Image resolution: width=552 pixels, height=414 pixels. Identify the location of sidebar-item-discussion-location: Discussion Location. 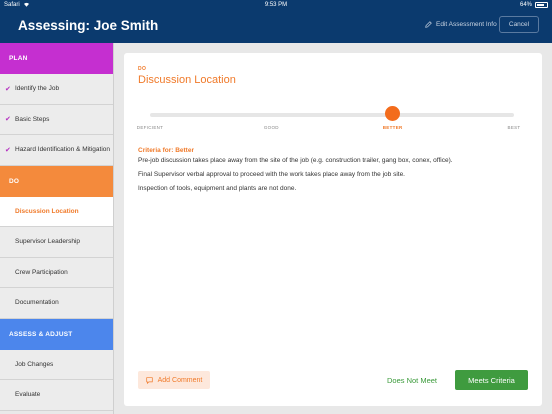
(56, 211).